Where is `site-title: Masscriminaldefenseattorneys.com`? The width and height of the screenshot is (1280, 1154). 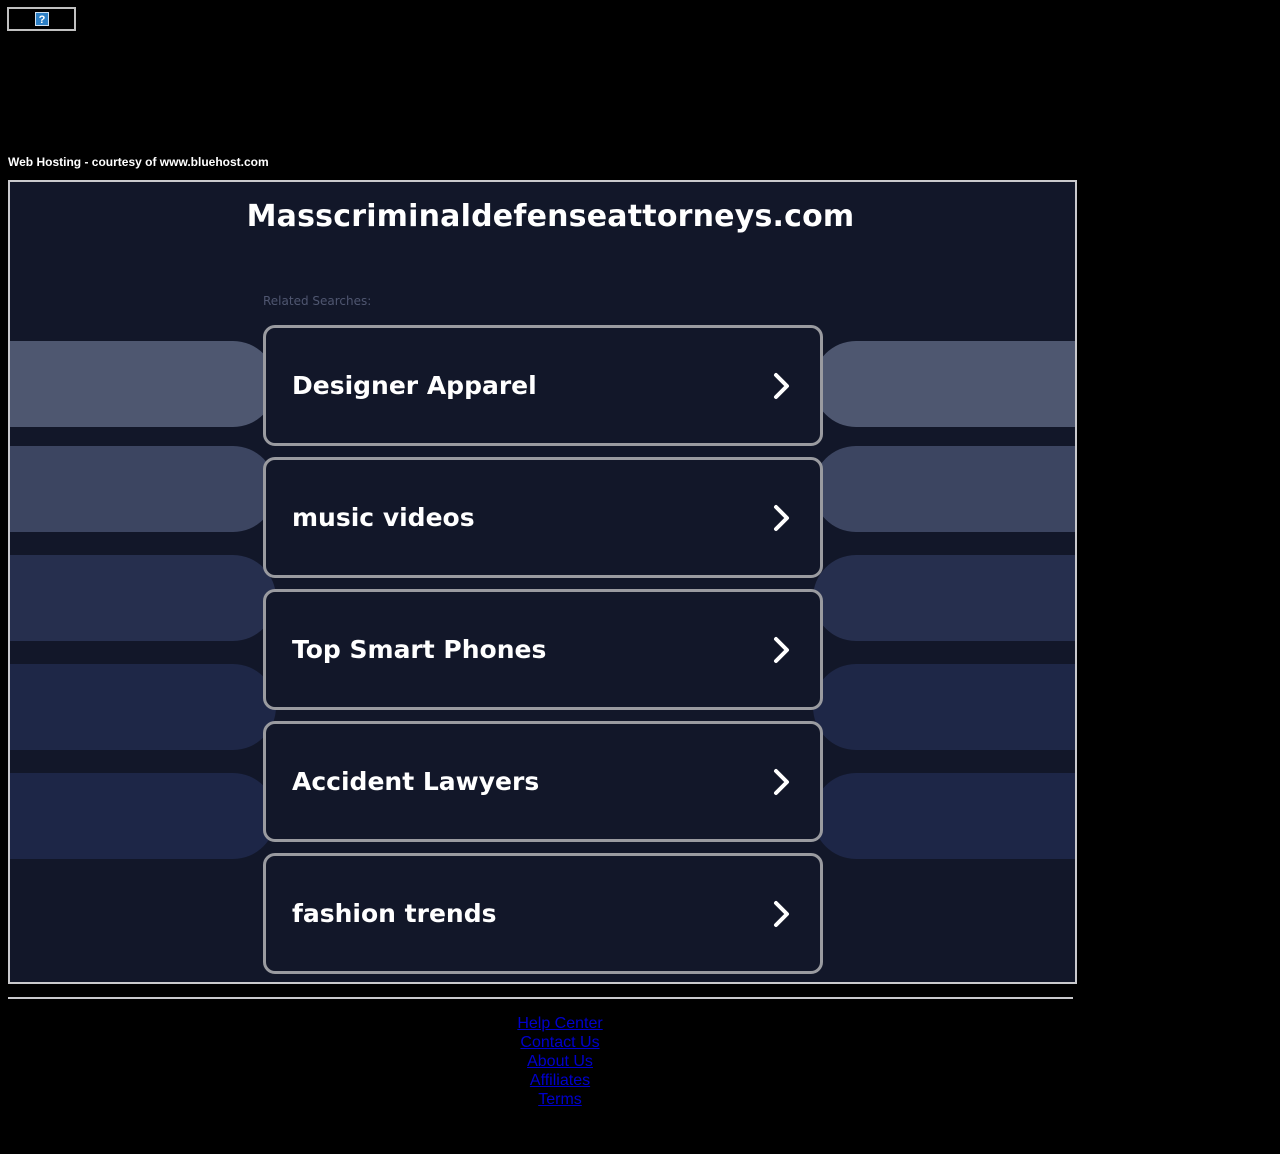
site-title: Masscriminaldefenseattorneys.com is located at coordinates (542, 216).